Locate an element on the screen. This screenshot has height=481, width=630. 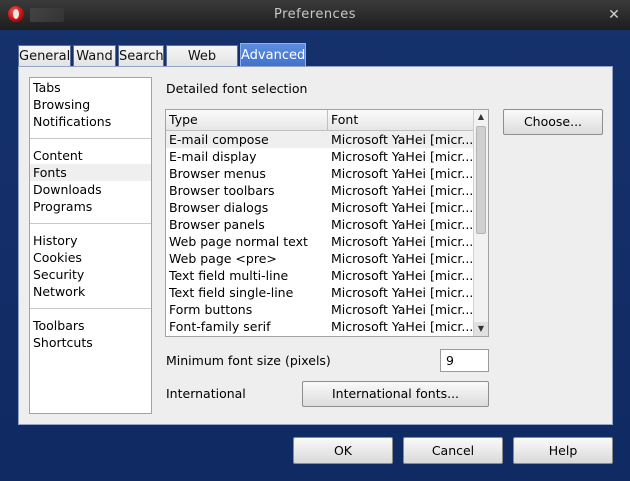
sidebar-item-browsing: Browsing is located at coordinates (90, 104).